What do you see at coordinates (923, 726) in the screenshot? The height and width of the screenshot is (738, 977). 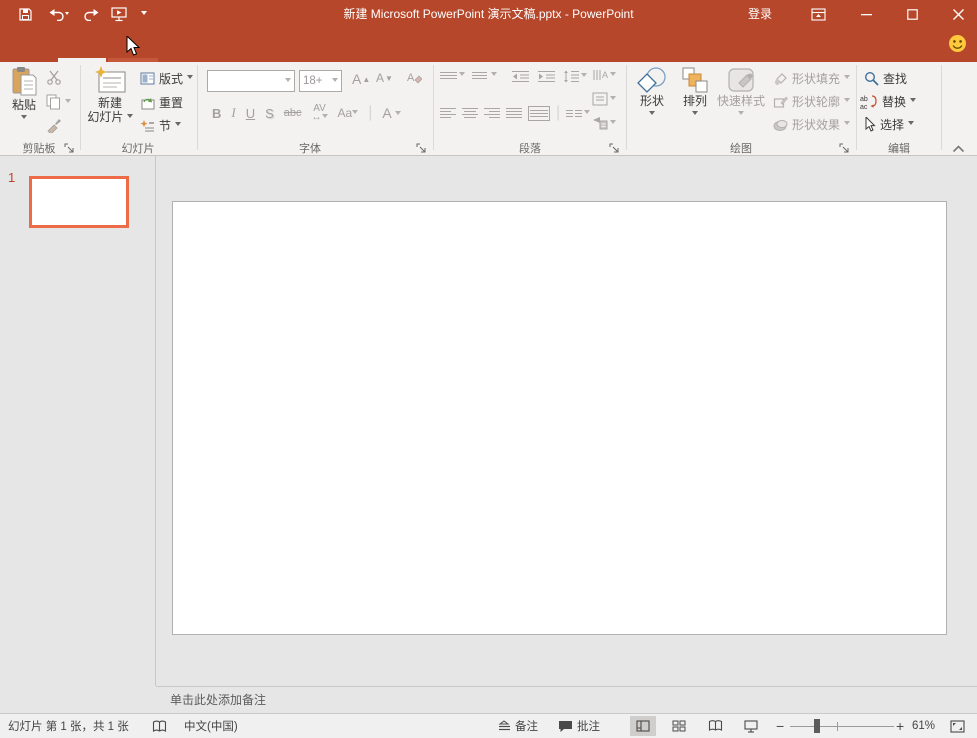 I see `zoom-level-button: 61%` at bounding box center [923, 726].